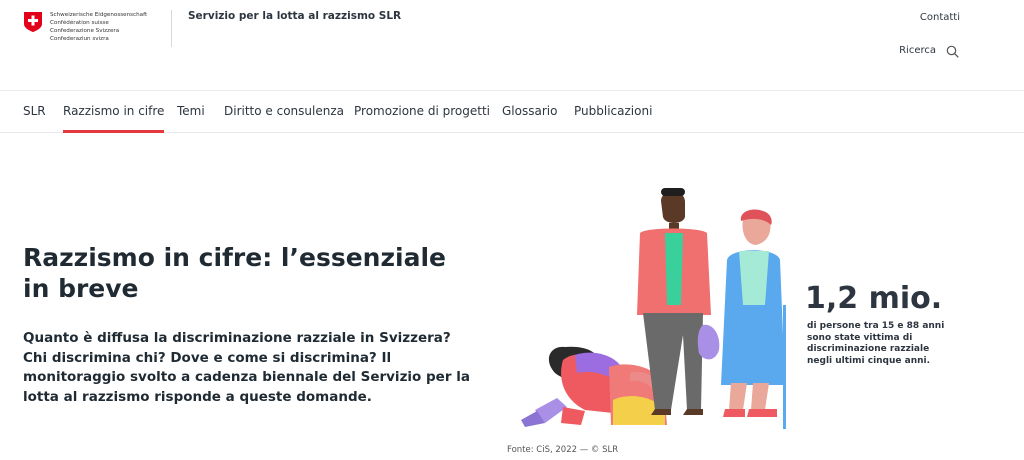  Describe the element at coordinates (613, 111) in the screenshot. I see `nav-item-pubblicazioni: Pubblicazioni` at that location.